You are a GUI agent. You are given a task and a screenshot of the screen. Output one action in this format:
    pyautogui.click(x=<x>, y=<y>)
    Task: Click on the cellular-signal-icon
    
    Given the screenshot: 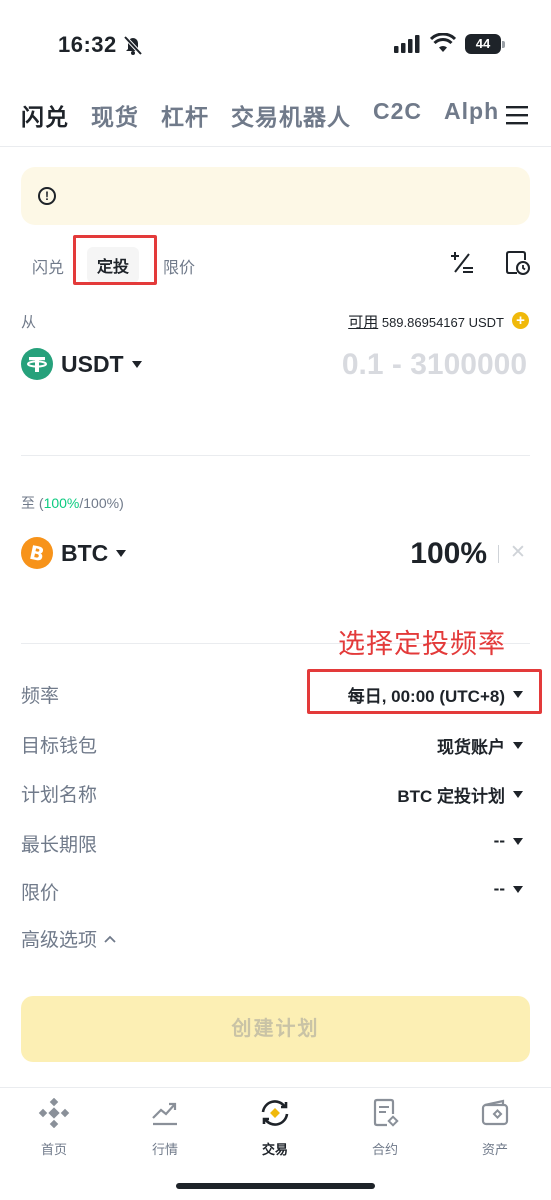 What is the action you would take?
    pyautogui.click(x=407, y=44)
    